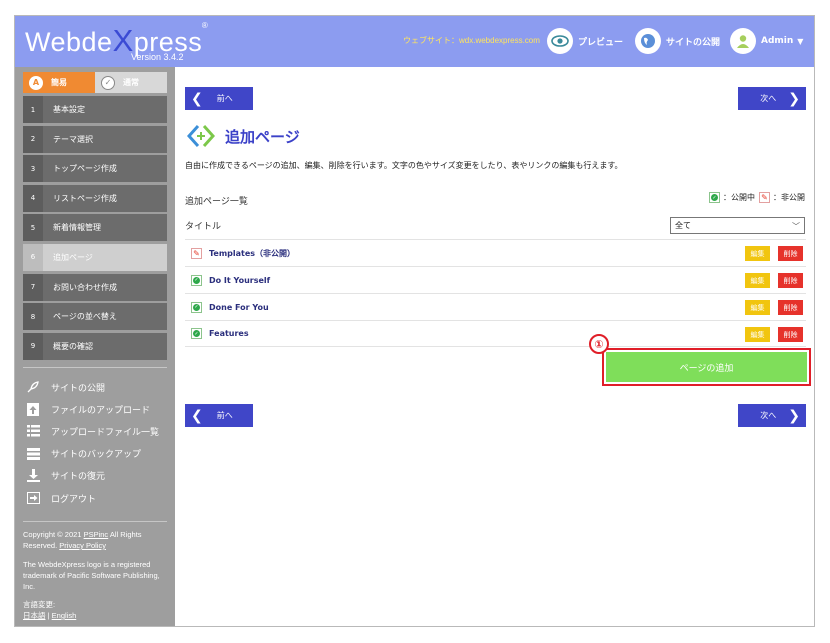 Image resolution: width=830 pixels, height=643 pixels. What do you see at coordinates (219, 98) in the screenshot?
I see `prev-button-top: ❮ 前へ` at bounding box center [219, 98].